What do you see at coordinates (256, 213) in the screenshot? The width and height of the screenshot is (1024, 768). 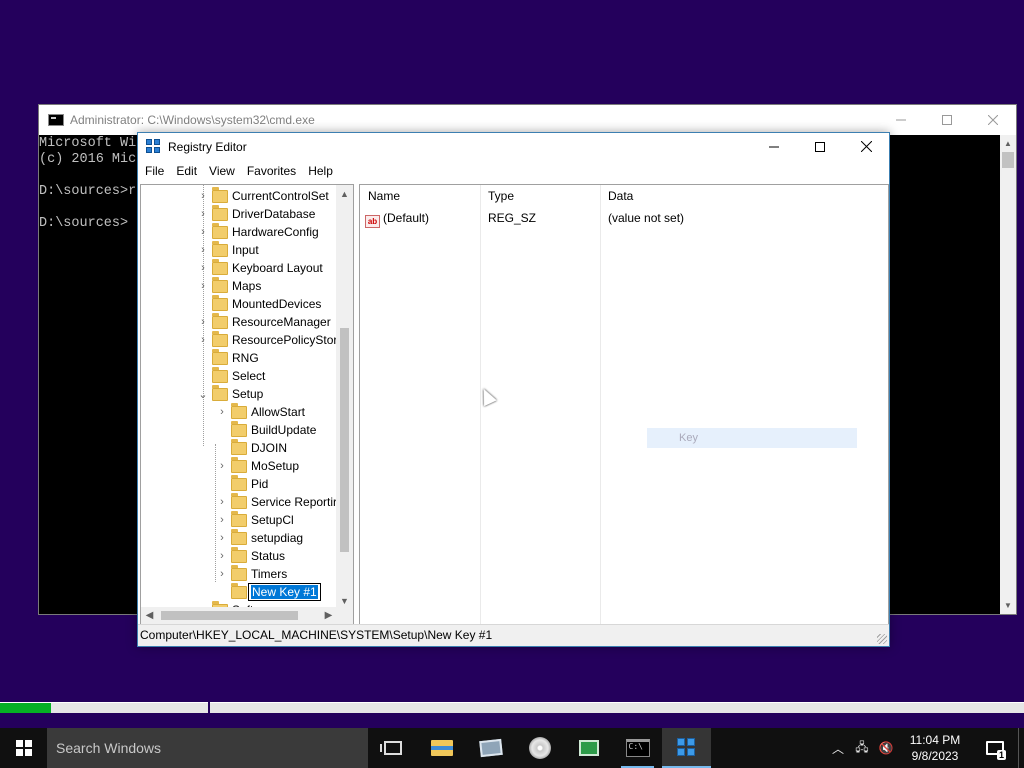 I see `tree-item: › DriverDatabase` at bounding box center [256, 213].